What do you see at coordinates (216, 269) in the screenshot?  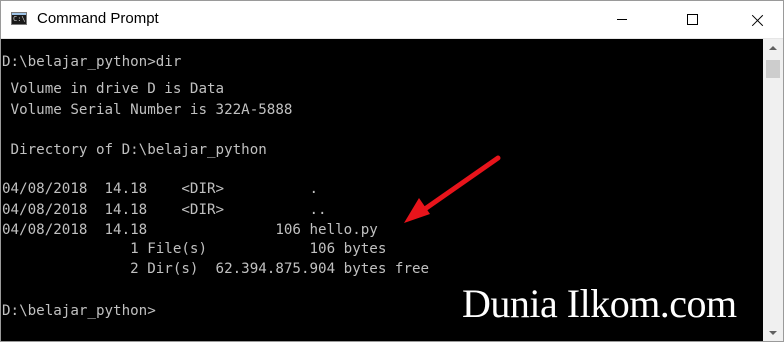 I see `console-line: 2 Dir(s) 62.394.875.904 bytes free` at bounding box center [216, 269].